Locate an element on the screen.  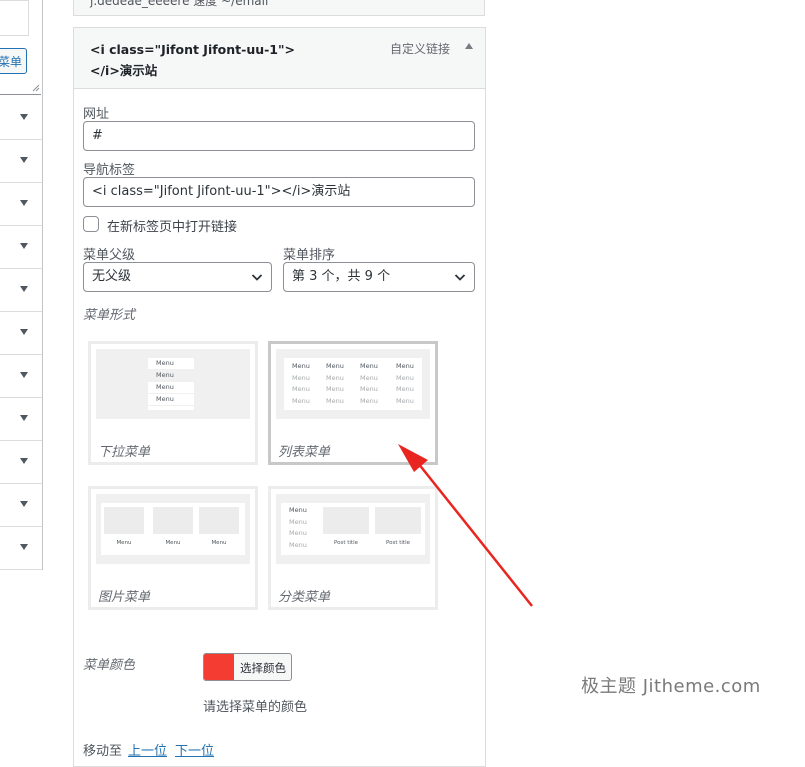
style-option-name: 列表菜单 is located at coordinates (304, 452).